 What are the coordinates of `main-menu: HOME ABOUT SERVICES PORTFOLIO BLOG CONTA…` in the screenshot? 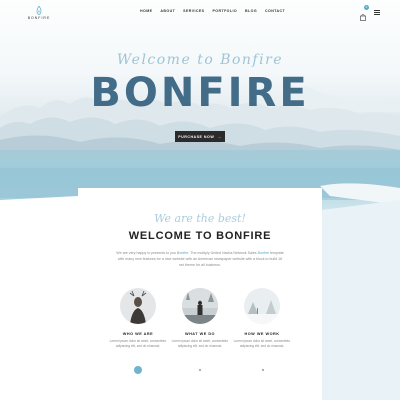 It's located at (212, 11).